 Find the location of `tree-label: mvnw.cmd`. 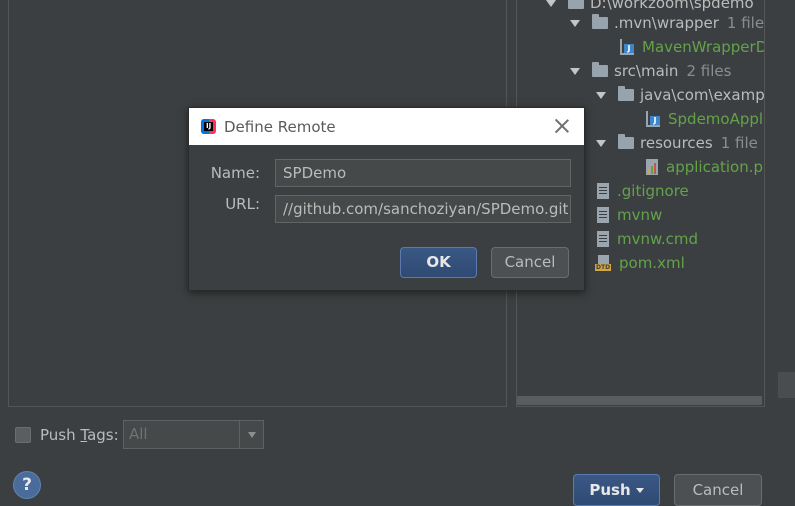

tree-label: mvnw.cmd is located at coordinates (658, 239).